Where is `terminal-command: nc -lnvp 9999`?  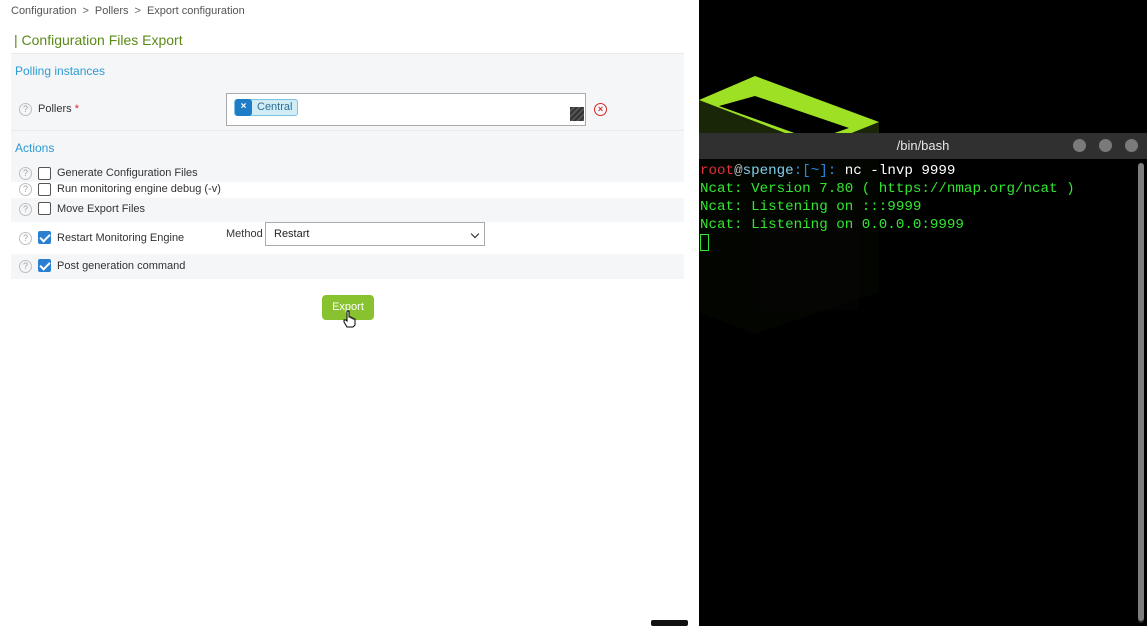
terminal-command: nc -lnvp 9999 is located at coordinates (896, 171).